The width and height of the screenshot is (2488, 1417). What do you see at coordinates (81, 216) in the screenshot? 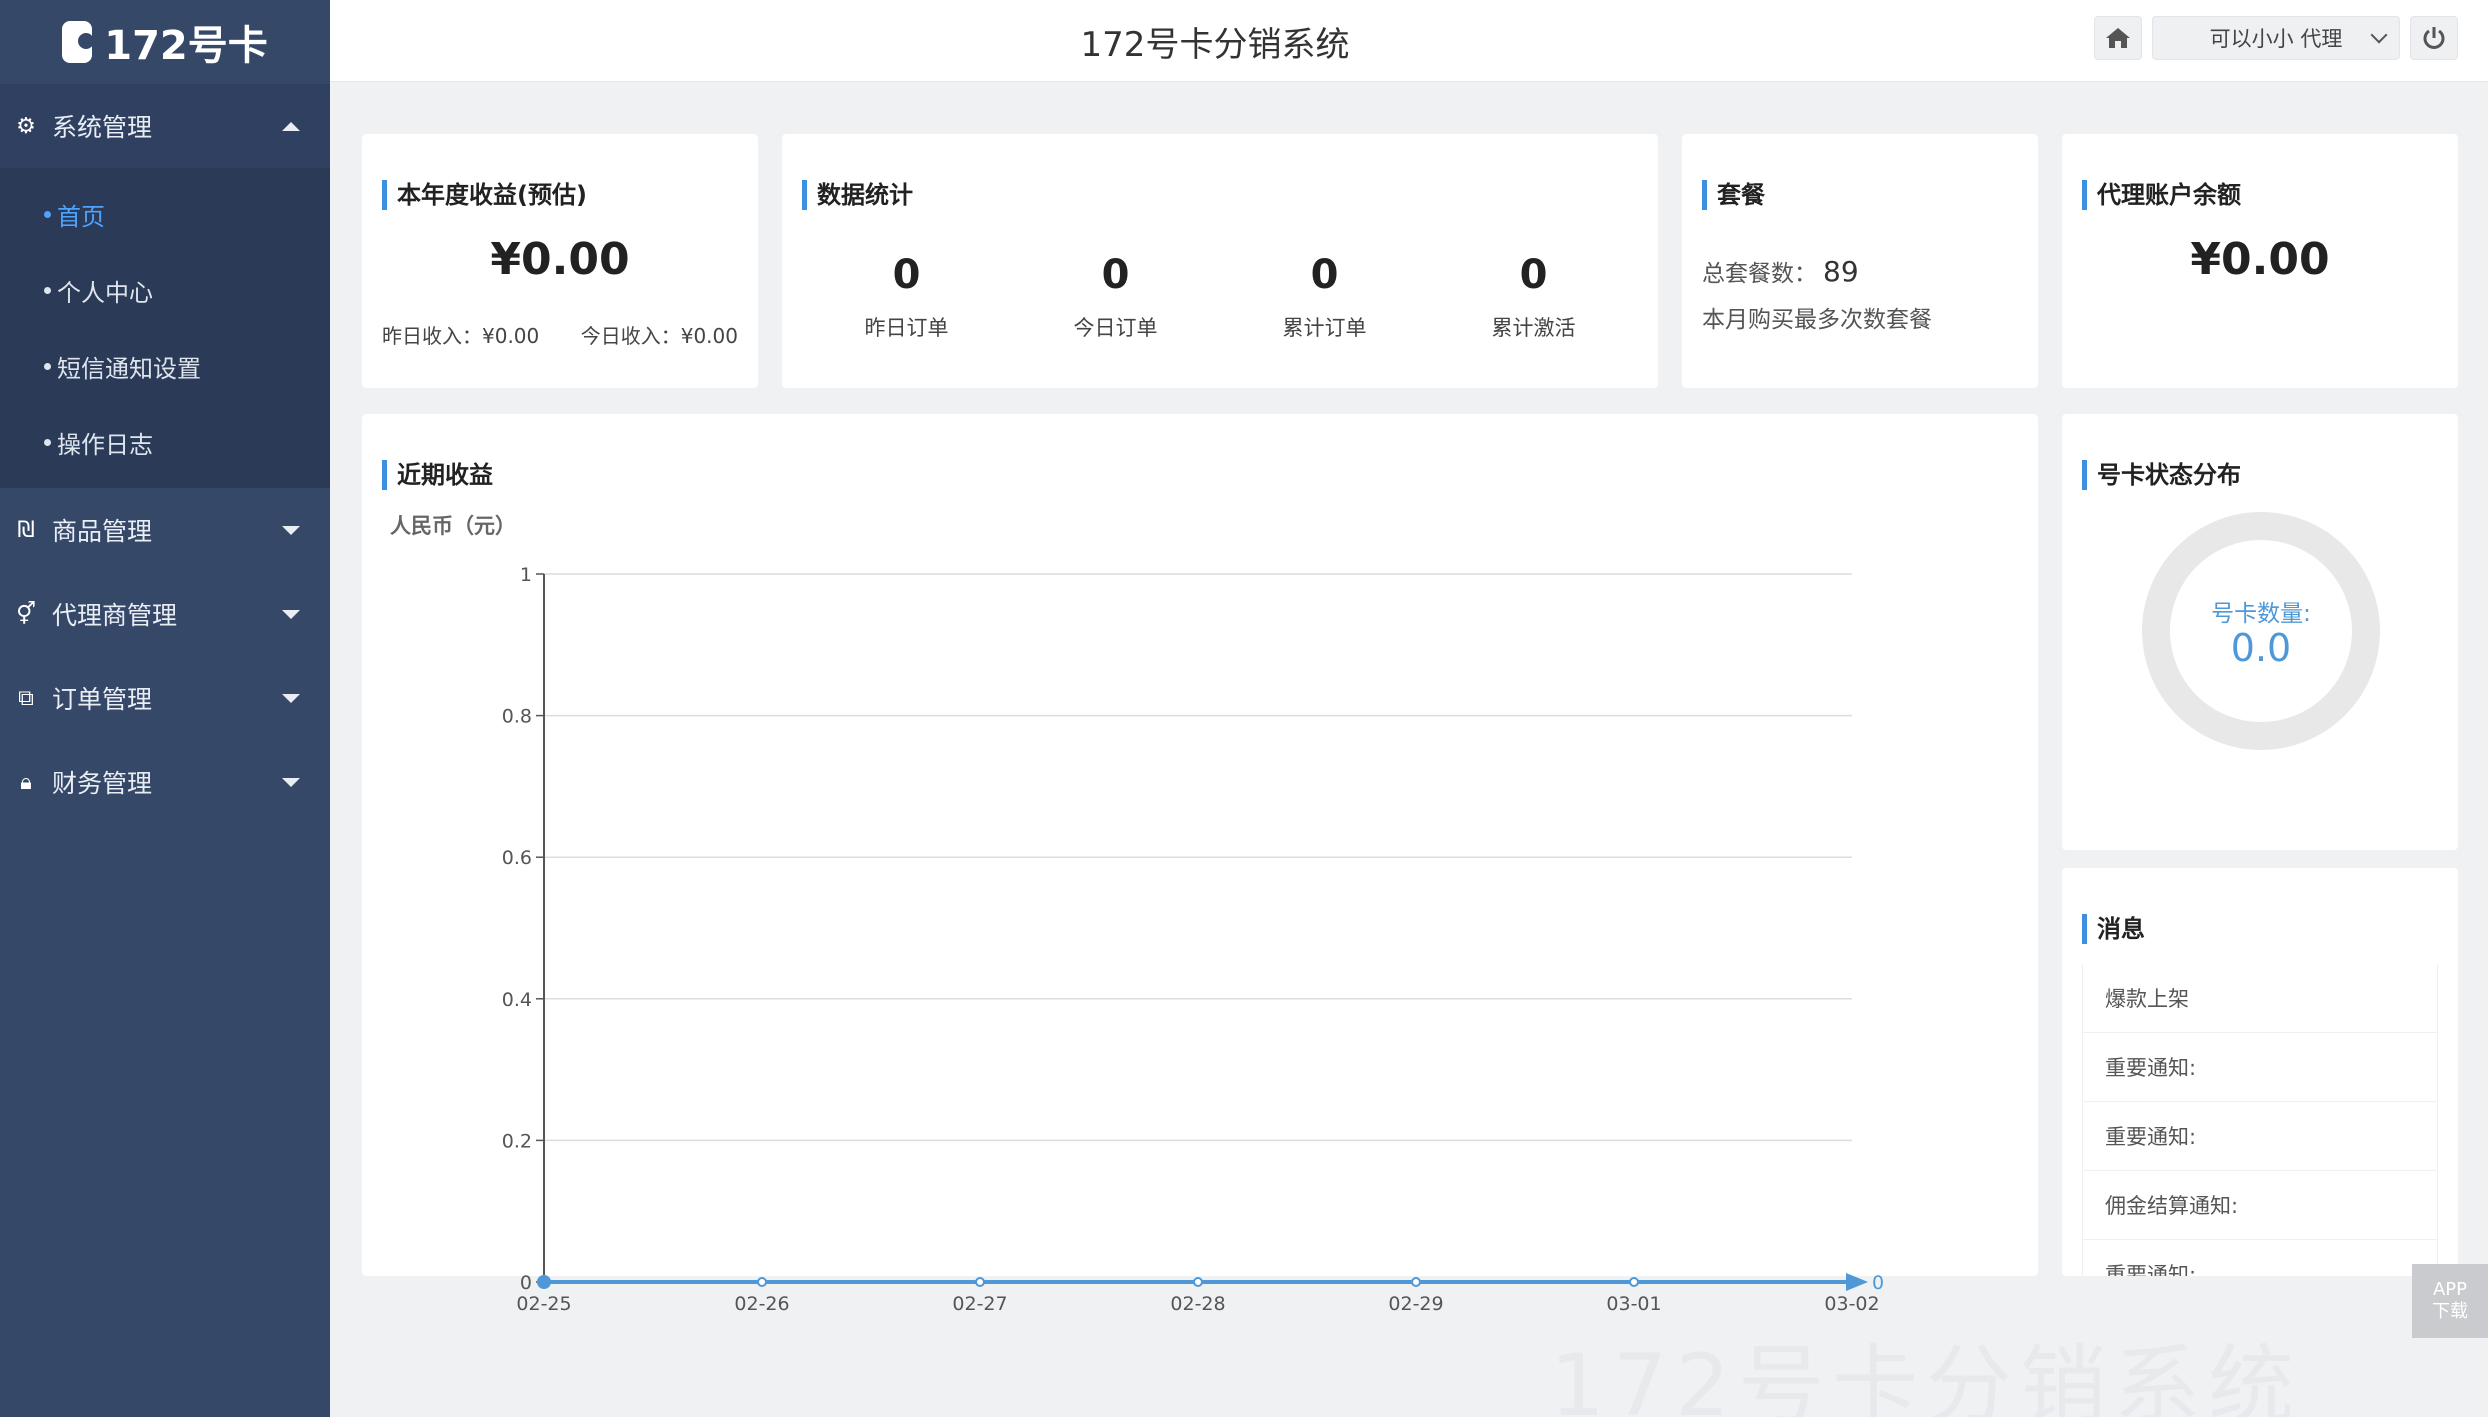
I see `sidebar-item-label: 首页` at bounding box center [81, 216].